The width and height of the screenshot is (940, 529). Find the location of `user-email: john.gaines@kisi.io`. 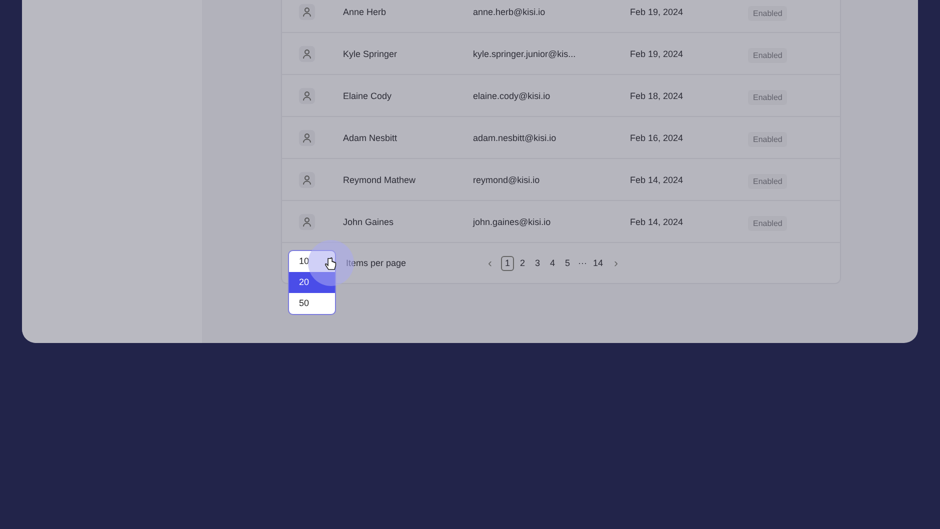

user-email: john.gaines@kisi.io is located at coordinates (512, 221).